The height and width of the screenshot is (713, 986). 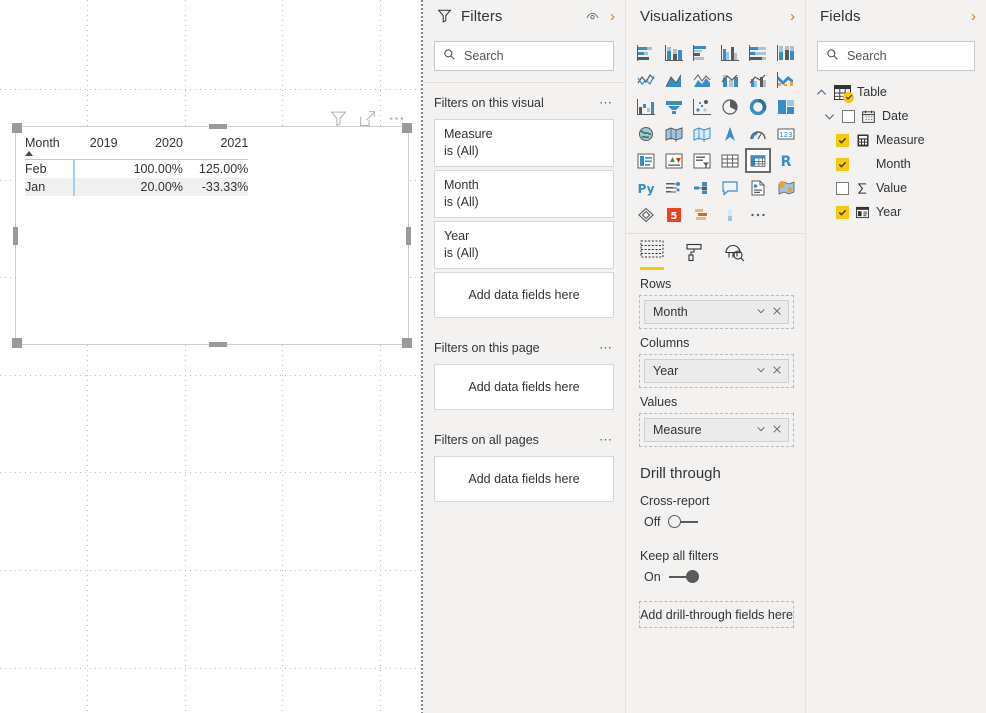 I want to click on cross-report-toggle-row: Off, so click(x=715, y=518).